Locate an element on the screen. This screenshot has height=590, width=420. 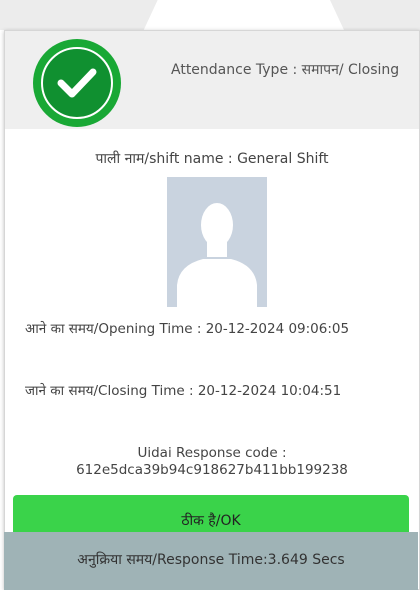
response-time-text: अनुक्रिया समय/Response Time:3.649 Secs is located at coordinates (211, 560).